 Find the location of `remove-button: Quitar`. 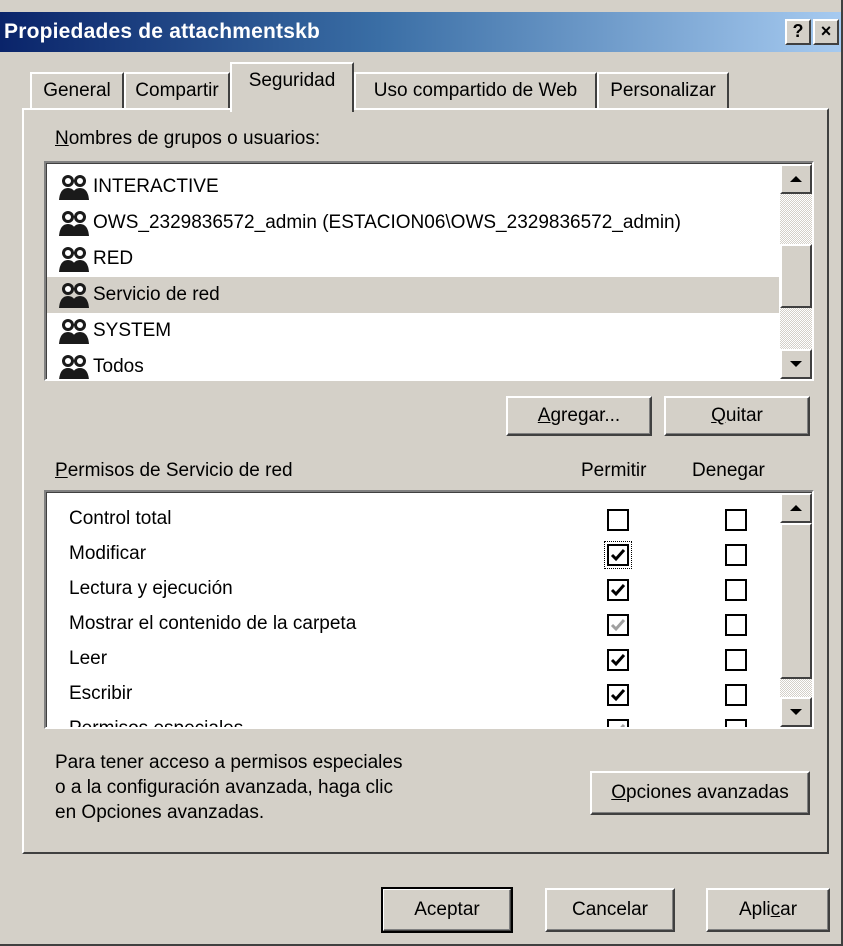

remove-button: Quitar is located at coordinates (737, 416).